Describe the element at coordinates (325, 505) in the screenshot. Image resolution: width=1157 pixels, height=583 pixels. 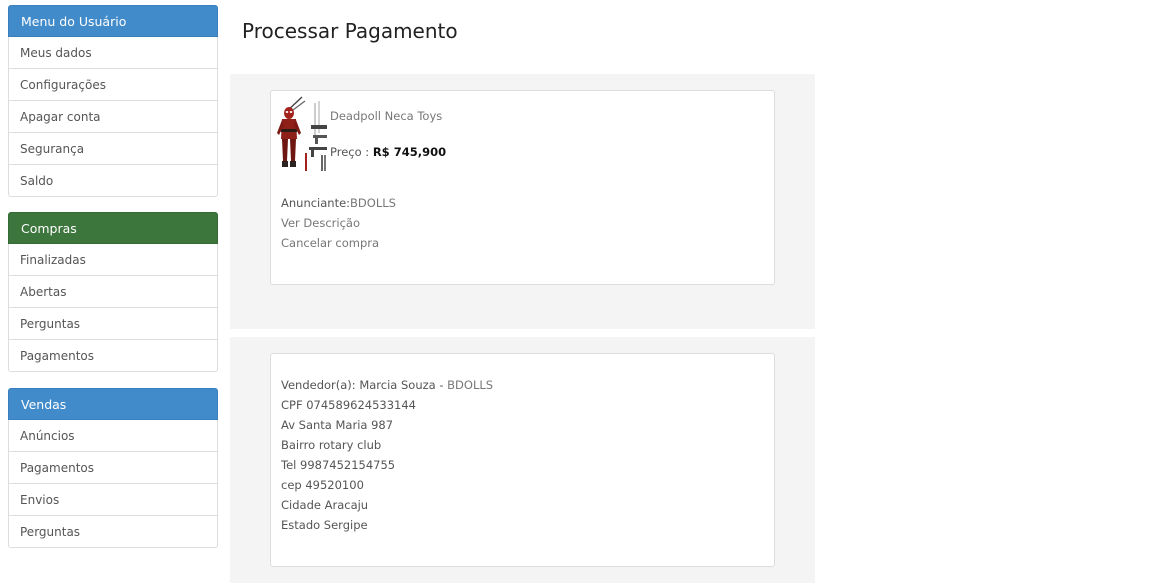
I see `seller-city: Cidade Aracaju` at that location.